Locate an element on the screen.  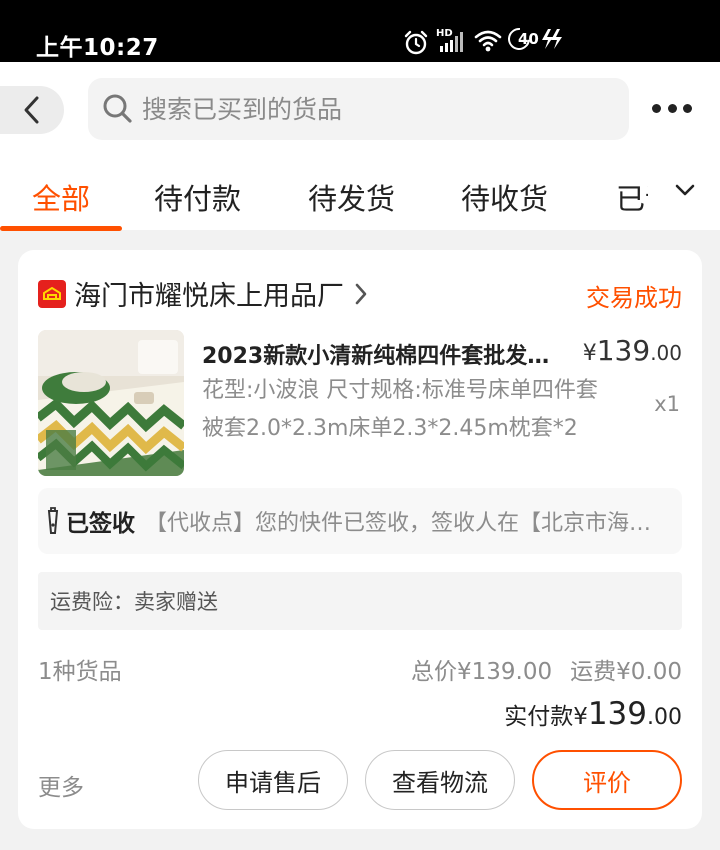
paid-symbol: ¥ is located at coordinates (580, 717).